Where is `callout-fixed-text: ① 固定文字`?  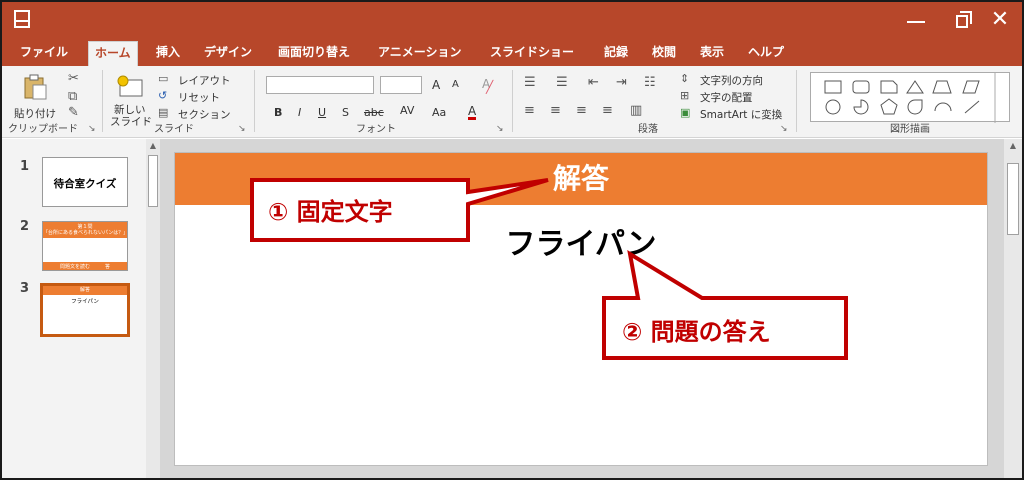 callout-fixed-text: ① 固定文字 is located at coordinates (330, 212).